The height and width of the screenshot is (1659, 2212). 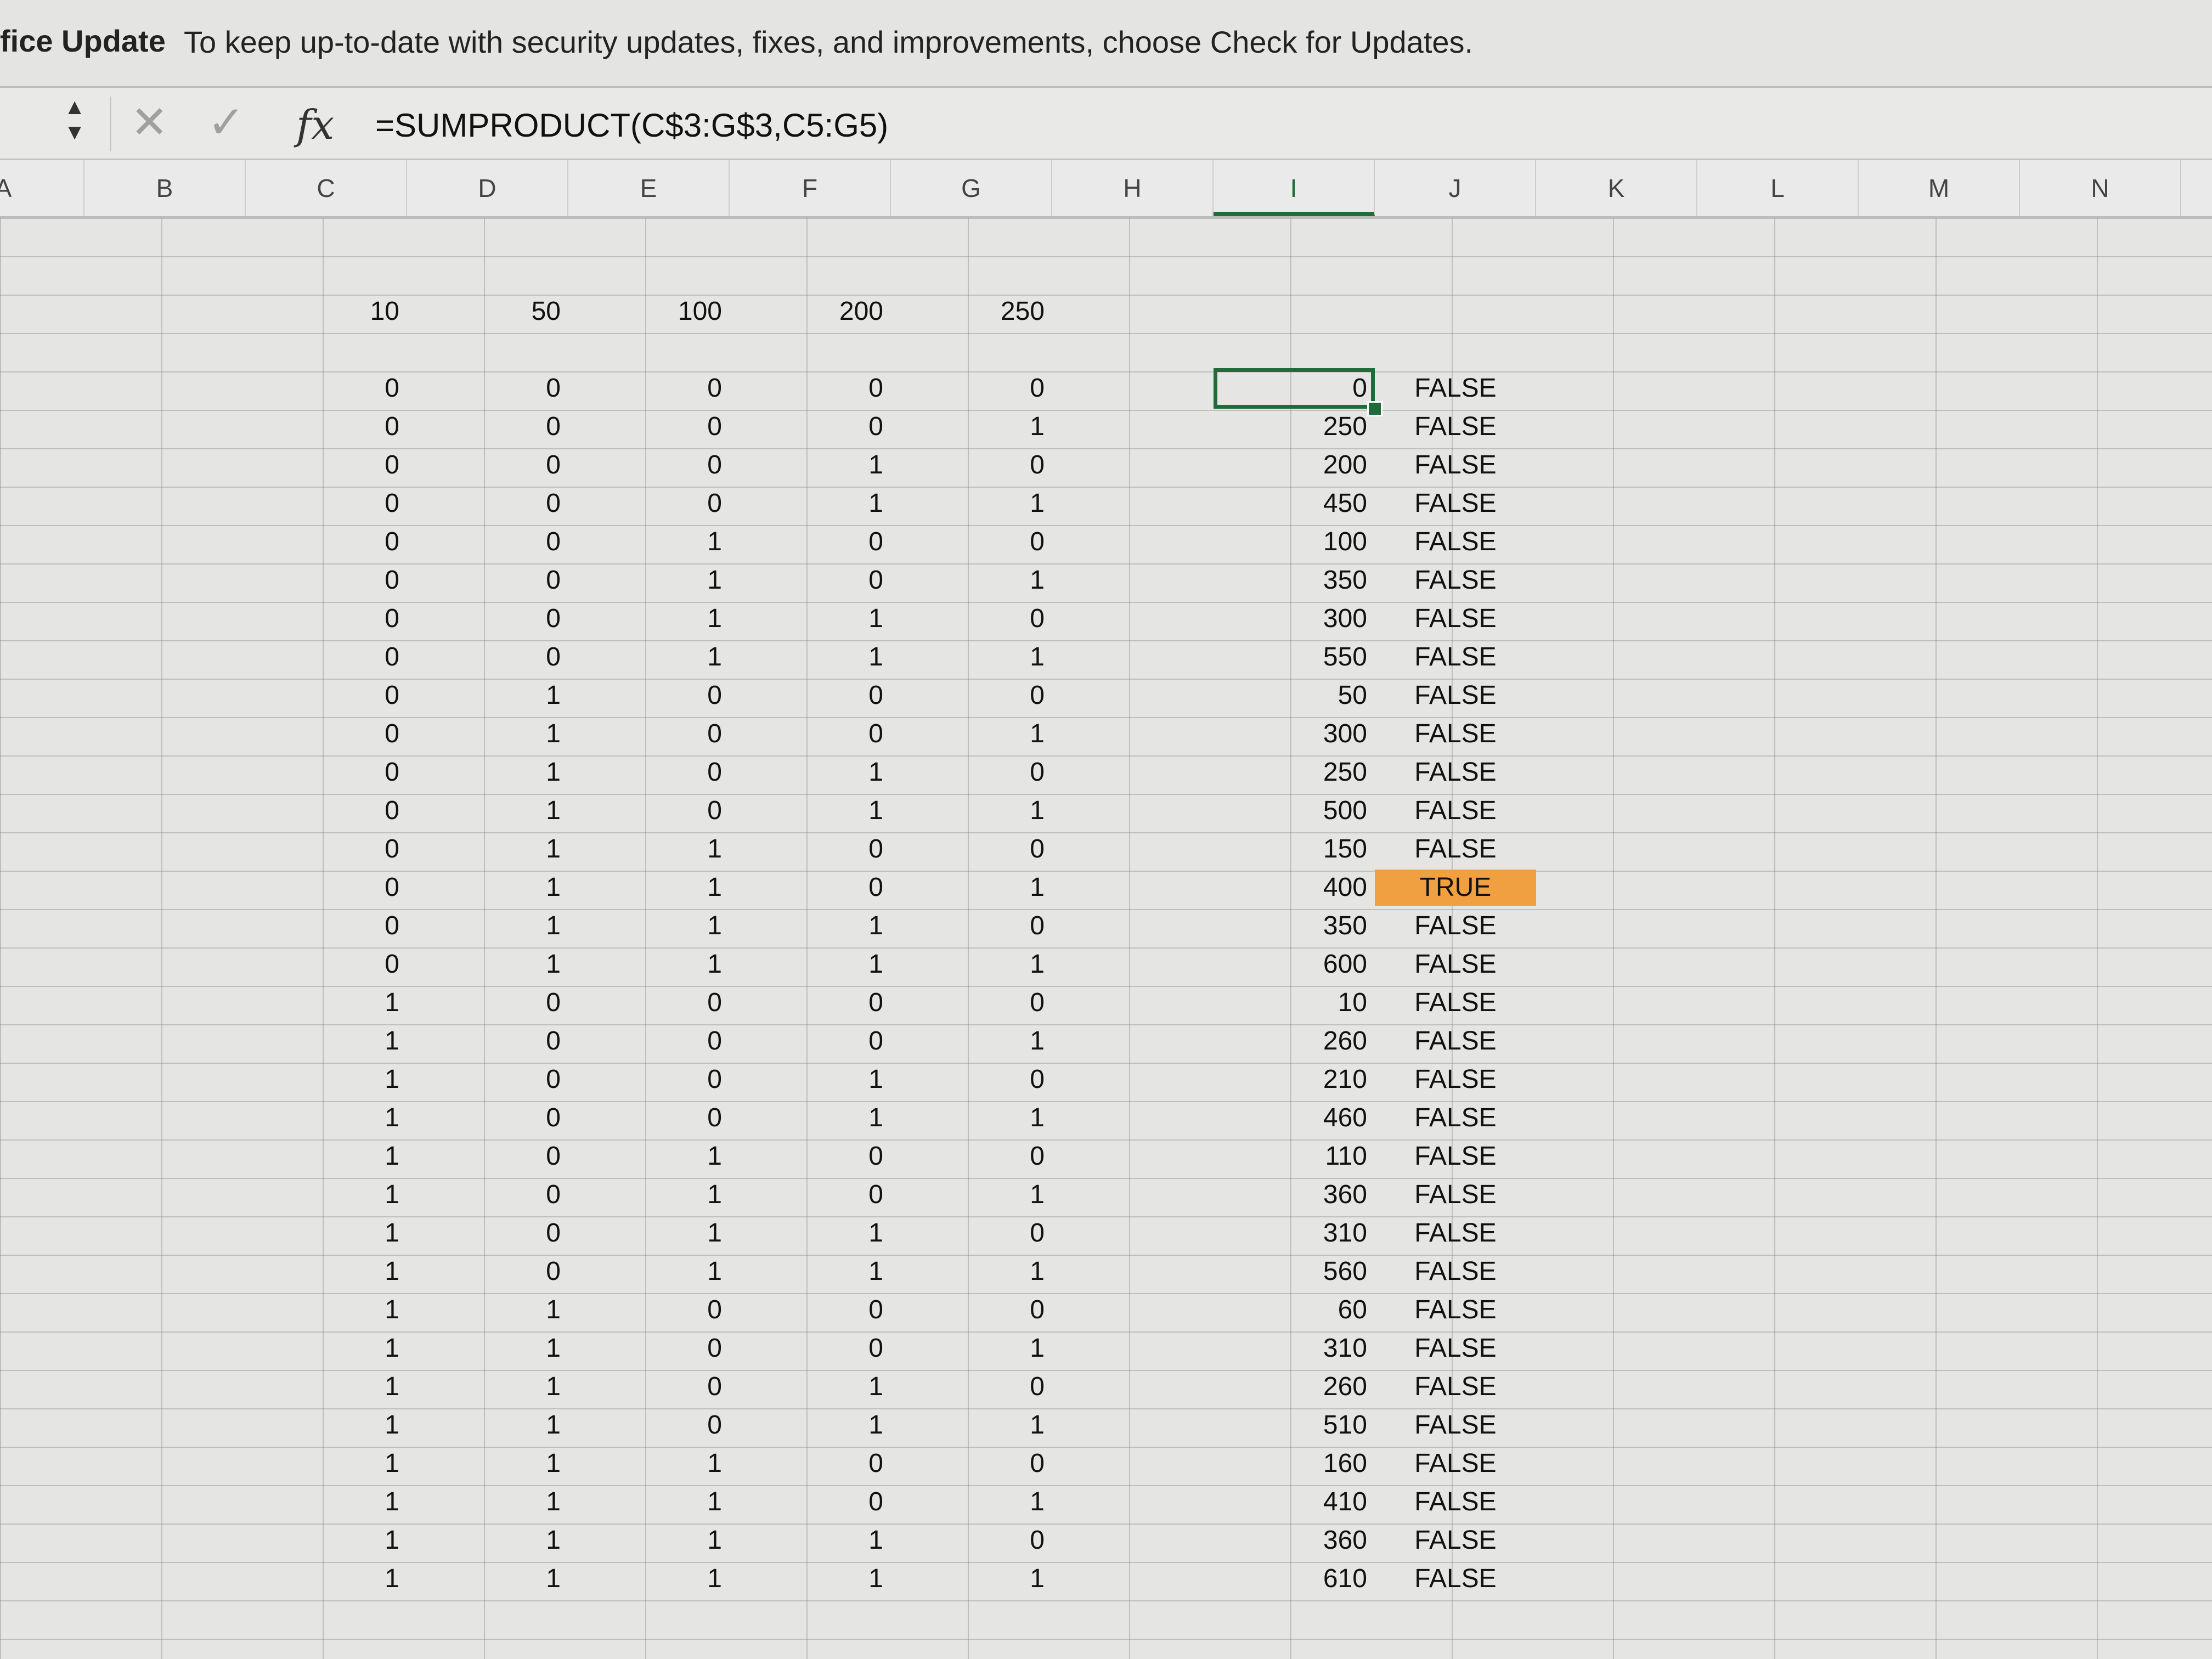 I want to click on sum-cell: 460, so click(x=1294, y=1118).